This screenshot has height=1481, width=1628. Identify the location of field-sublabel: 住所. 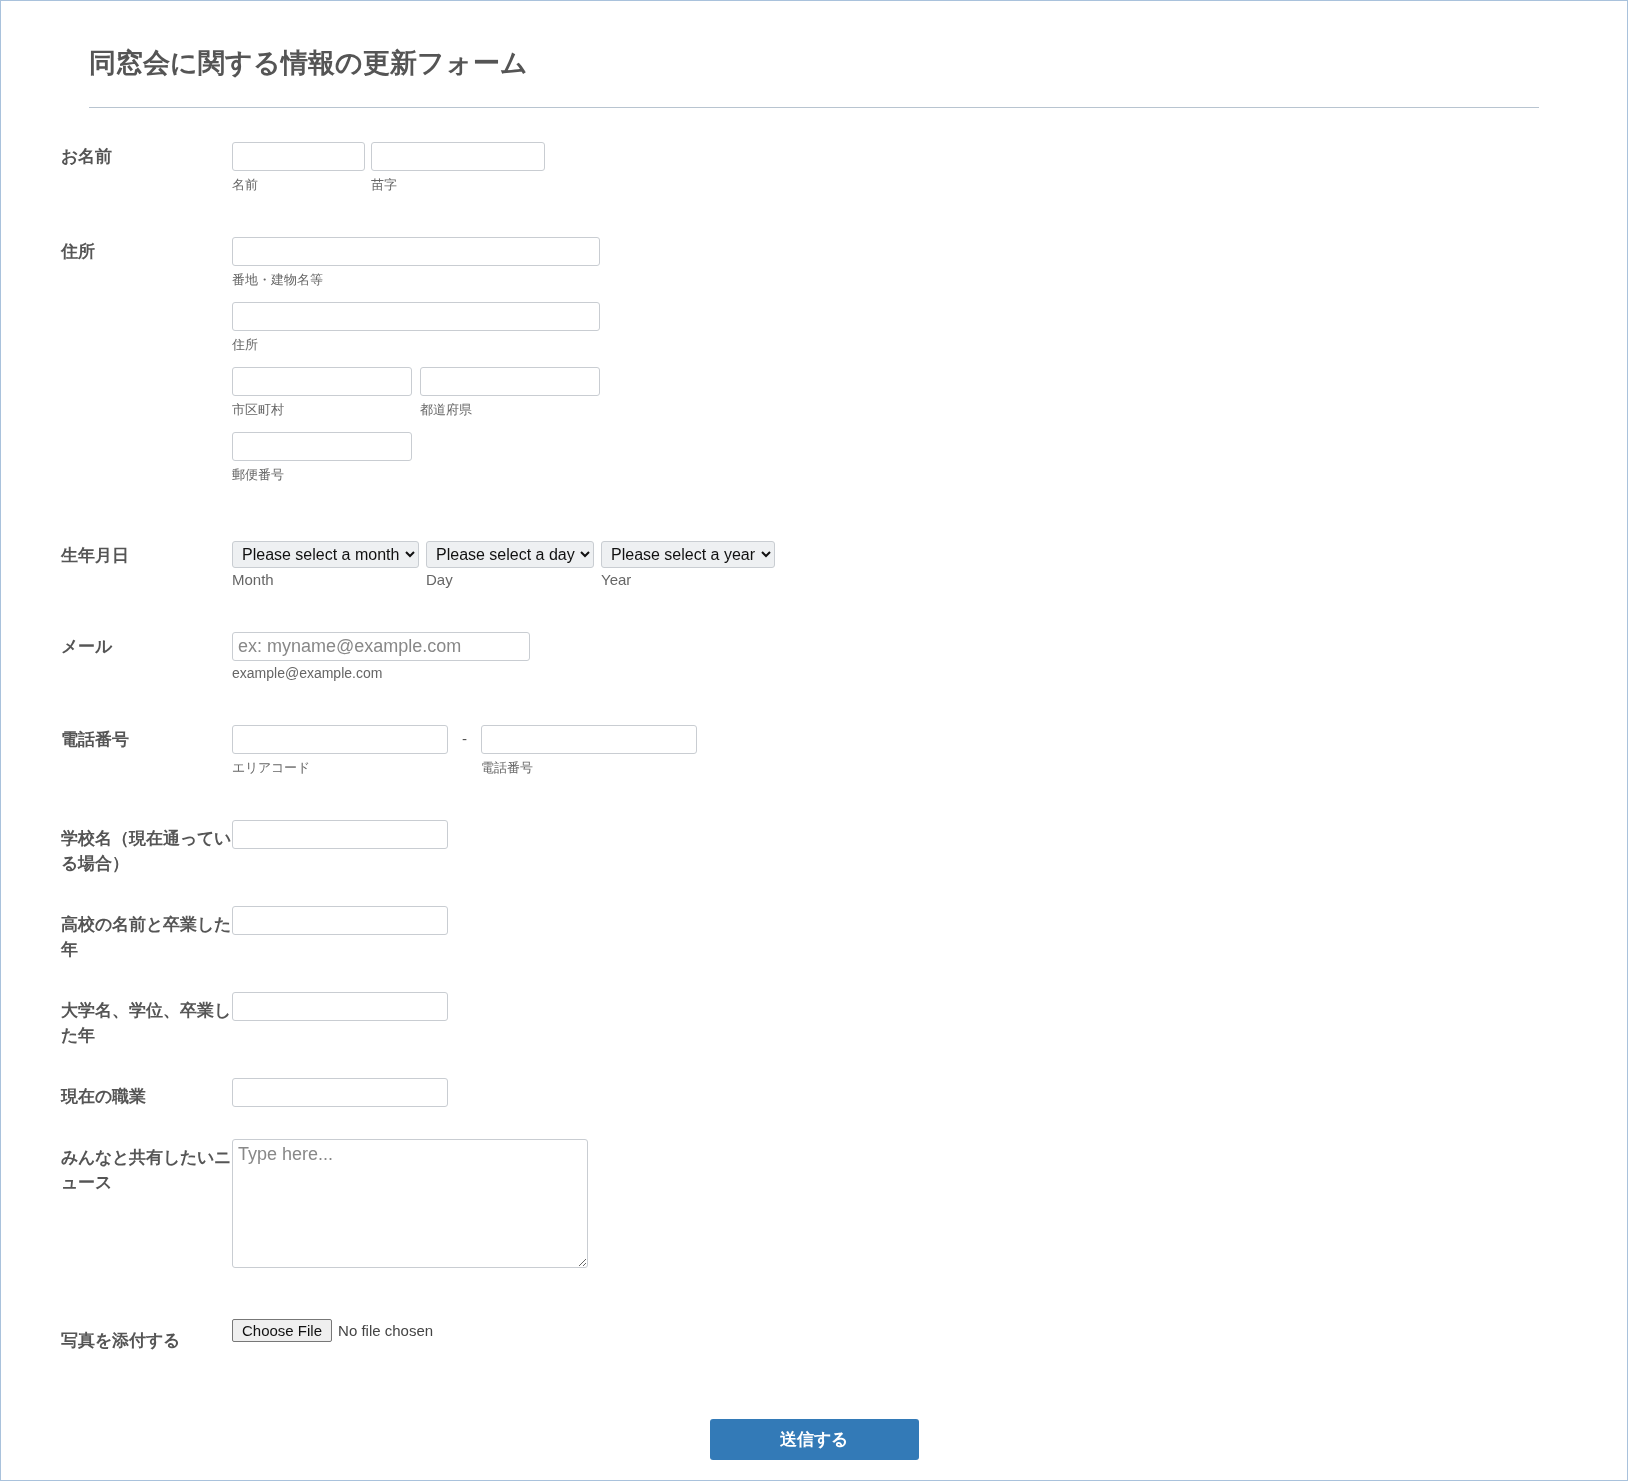
(245, 345).